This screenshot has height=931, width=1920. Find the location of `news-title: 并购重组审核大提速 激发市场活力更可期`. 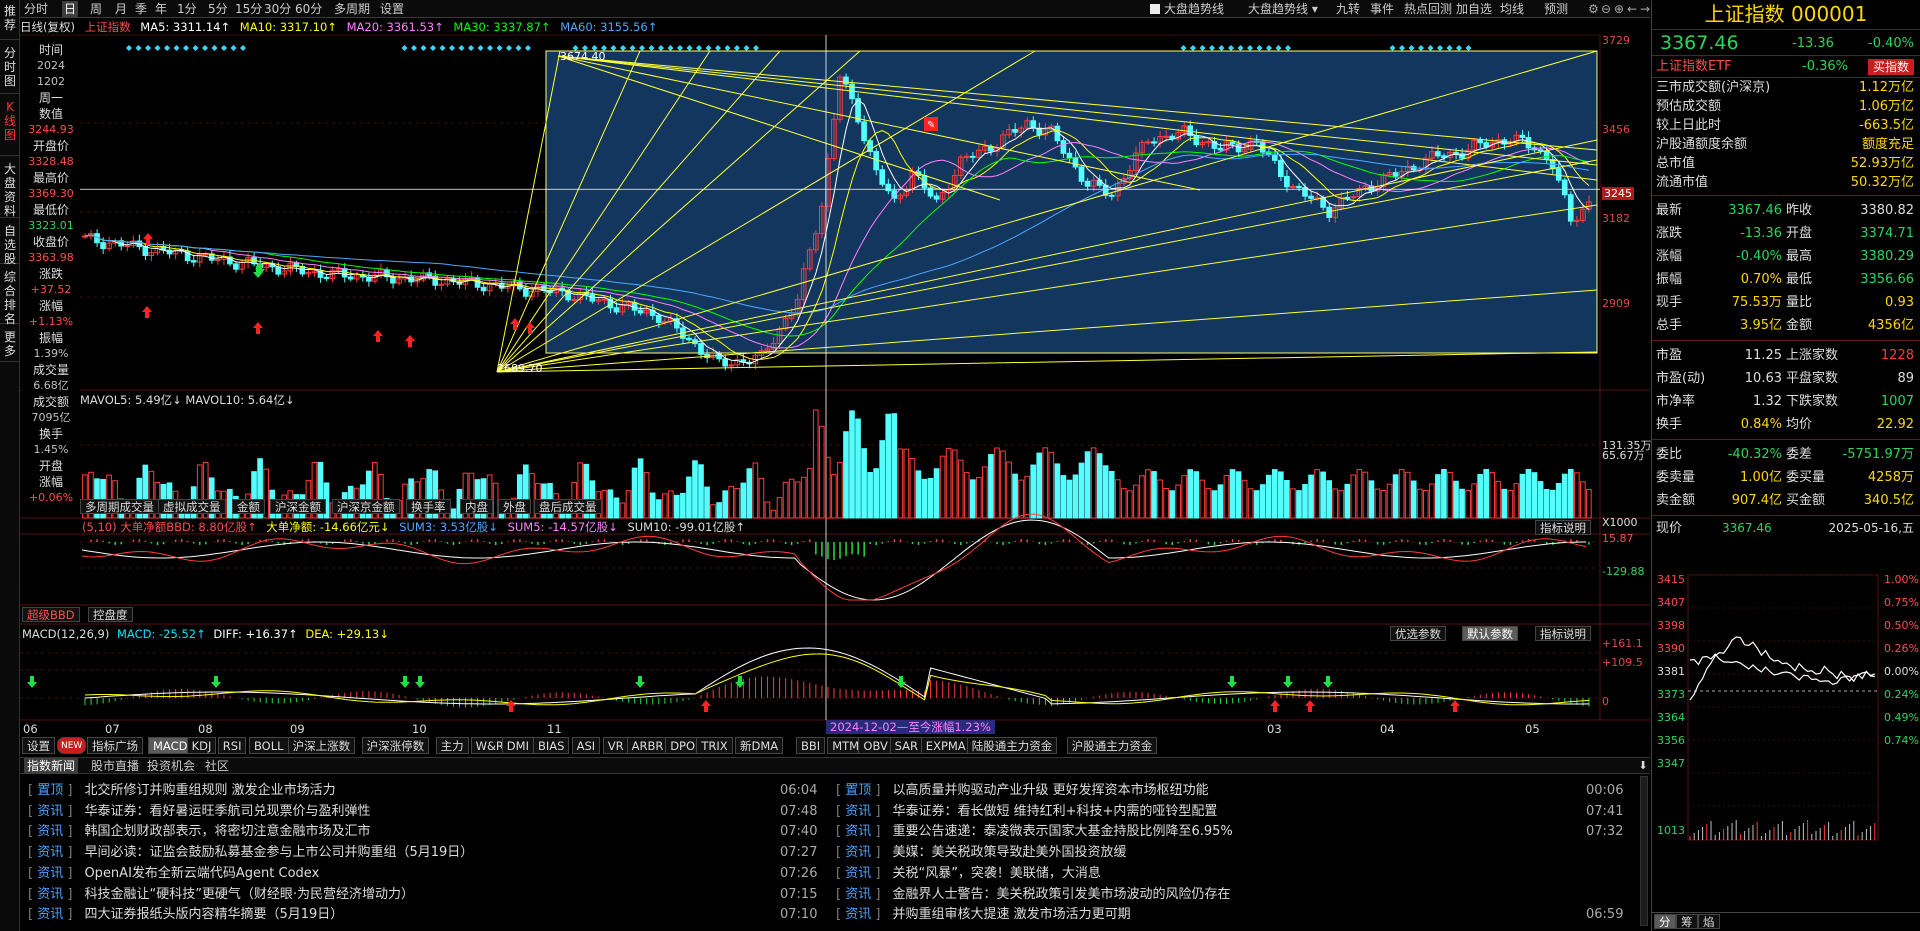

news-title: 并购重组审核大提速 激发市场活力更可期 is located at coordinates (1011, 914).